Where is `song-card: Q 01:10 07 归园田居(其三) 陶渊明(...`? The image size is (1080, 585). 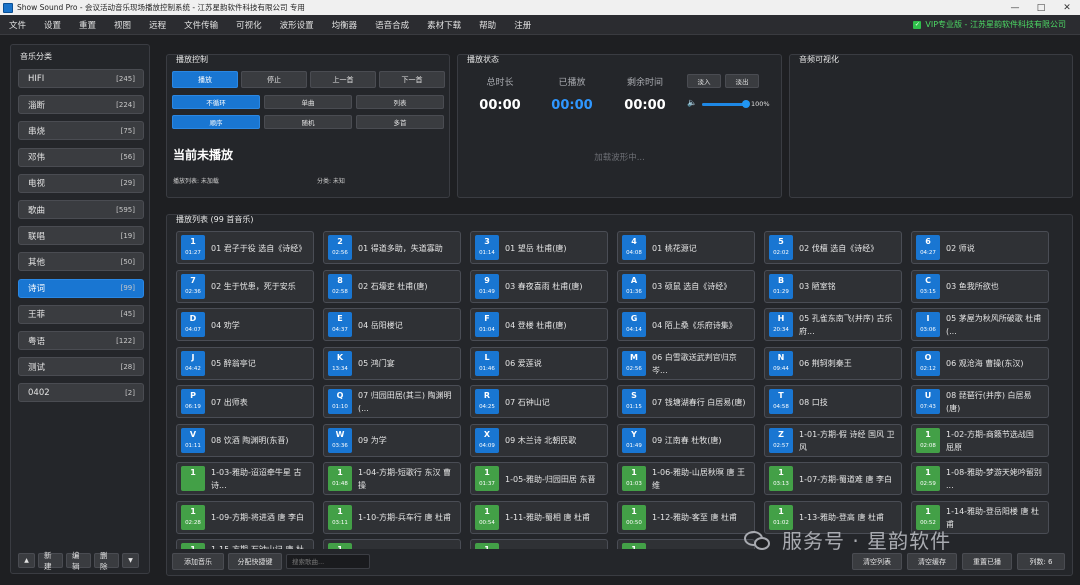
song-card: Q 01:10 07 归园田居(其三) 陶渊明(... is located at coordinates (392, 401).